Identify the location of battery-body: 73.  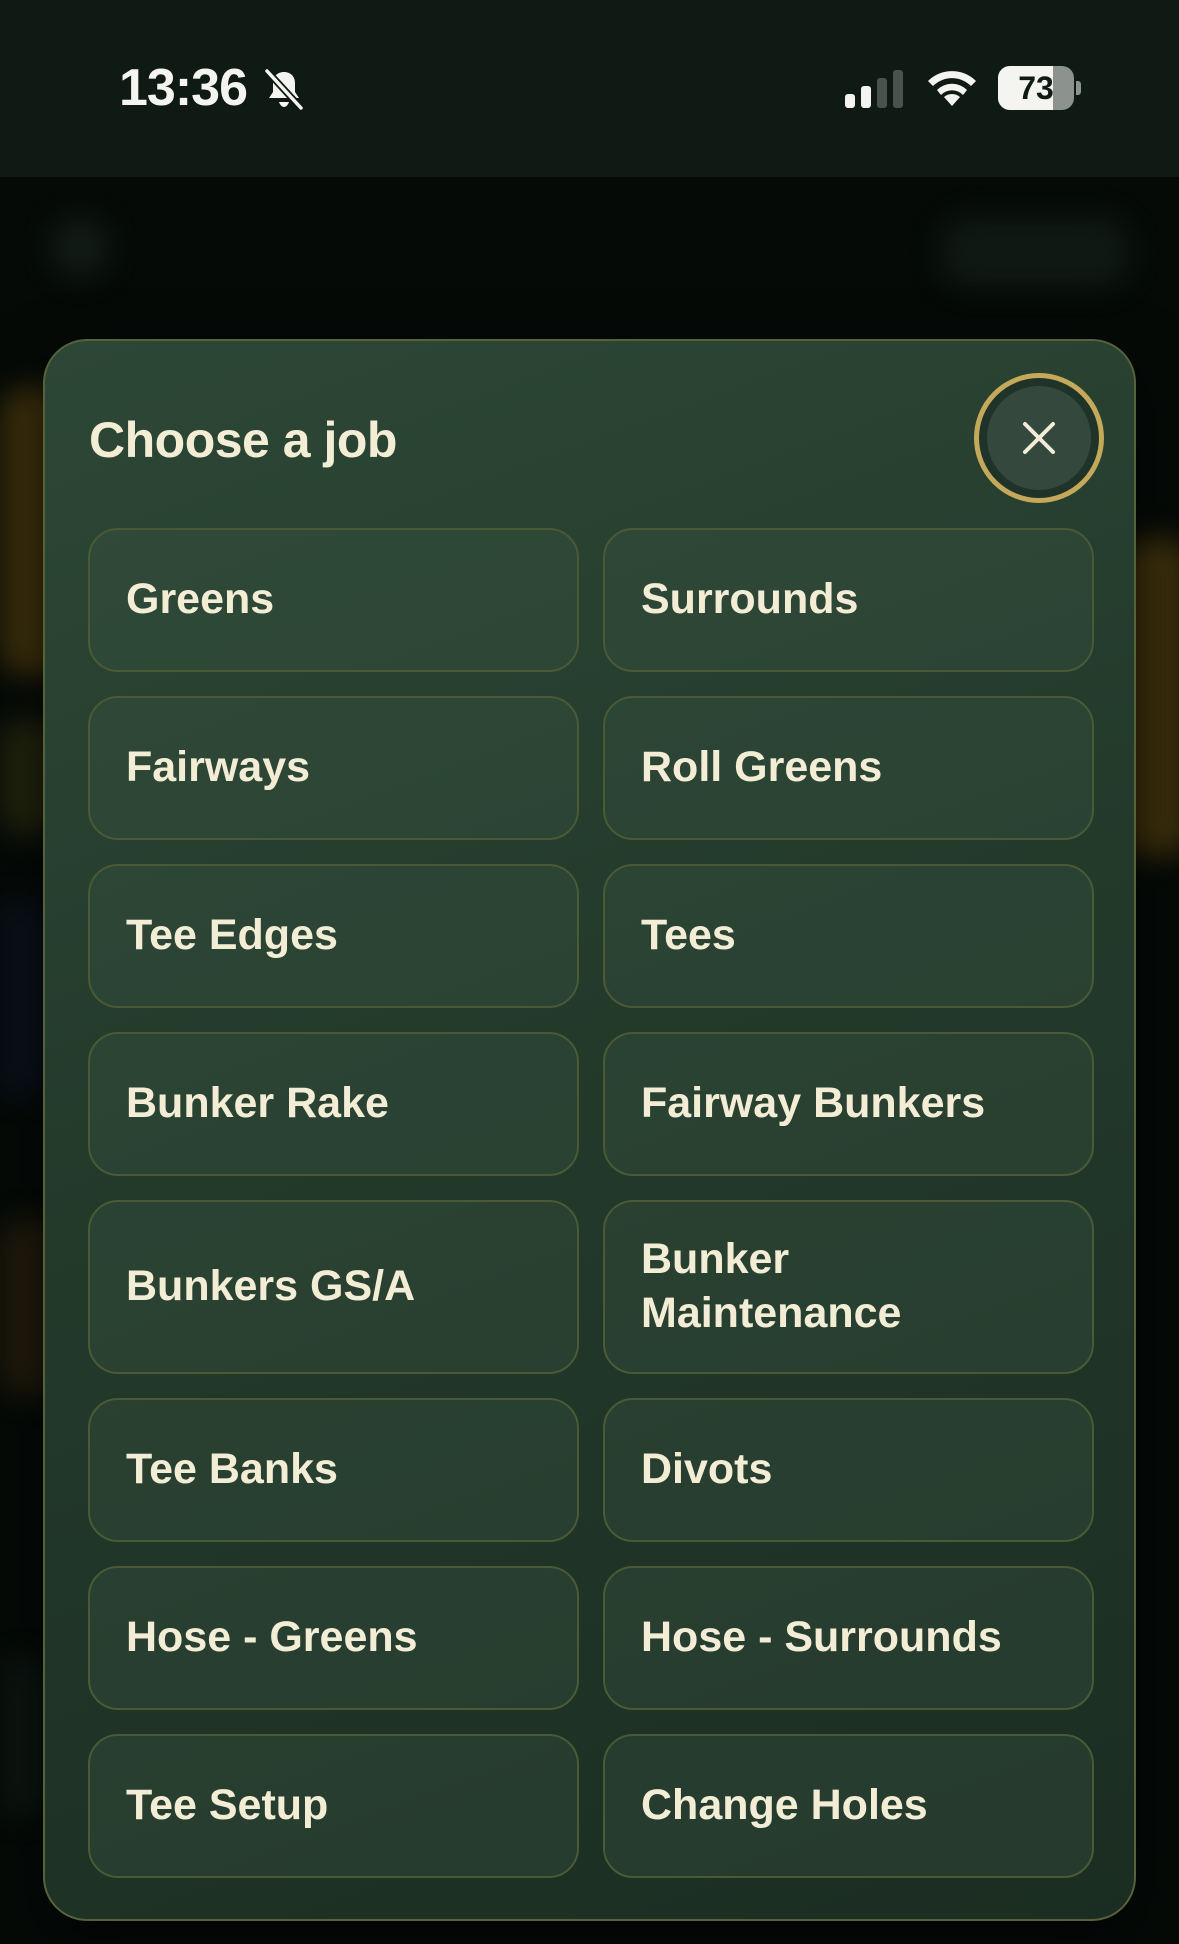
(1036, 88).